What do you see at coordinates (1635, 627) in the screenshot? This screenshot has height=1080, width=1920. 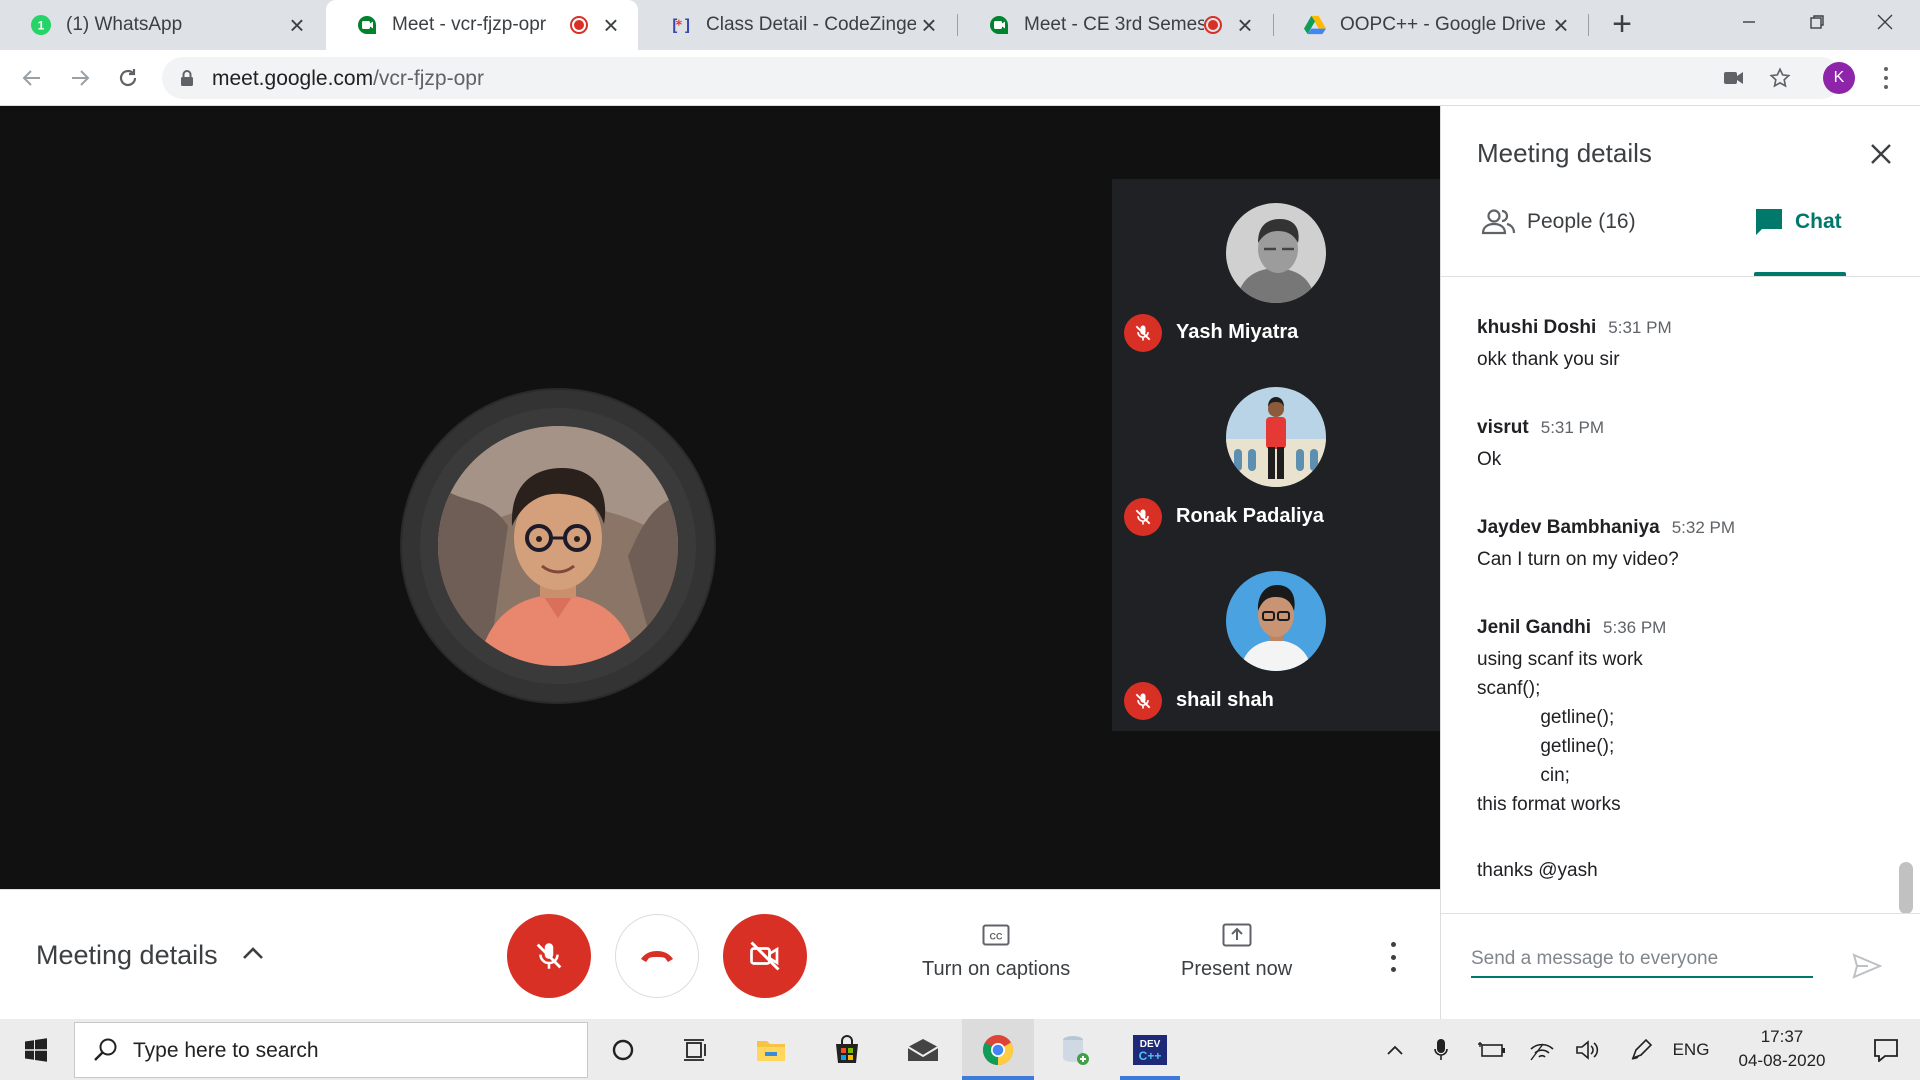 I see `message-time: 5:36 PM` at bounding box center [1635, 627].